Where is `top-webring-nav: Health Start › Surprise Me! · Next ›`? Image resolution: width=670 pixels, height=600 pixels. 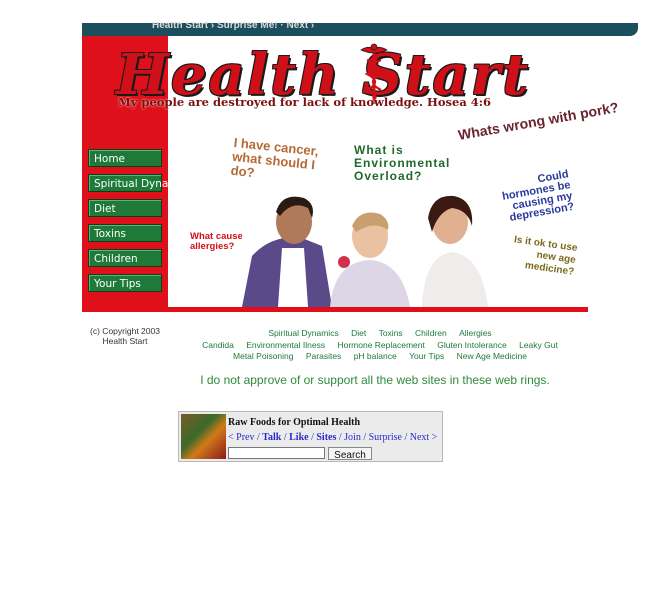 top-webring-nav: Health Start › Surprise Me! · Next › is located at coordinates (233, 27).